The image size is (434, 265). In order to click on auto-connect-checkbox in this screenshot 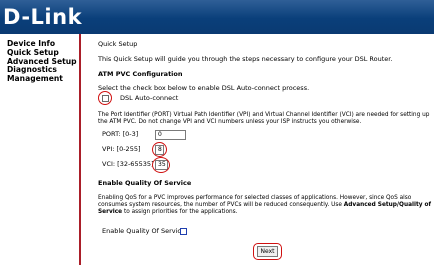, I will do `click(105, 98)`.